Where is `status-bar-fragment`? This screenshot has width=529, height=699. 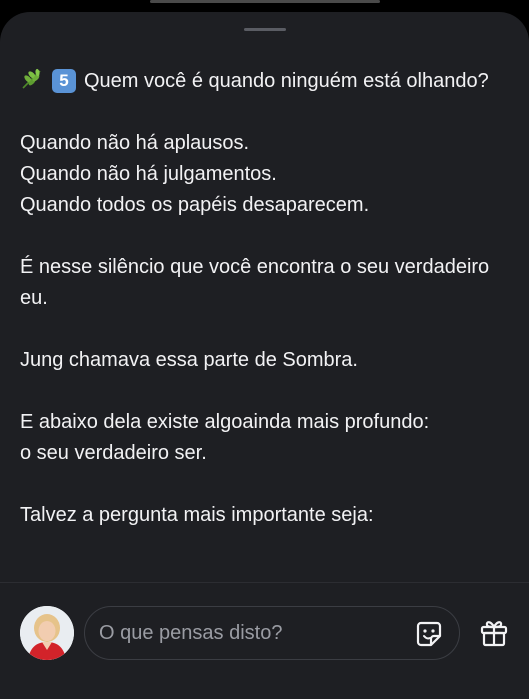 status-bar-fragment is located at coordinates (265, 1).